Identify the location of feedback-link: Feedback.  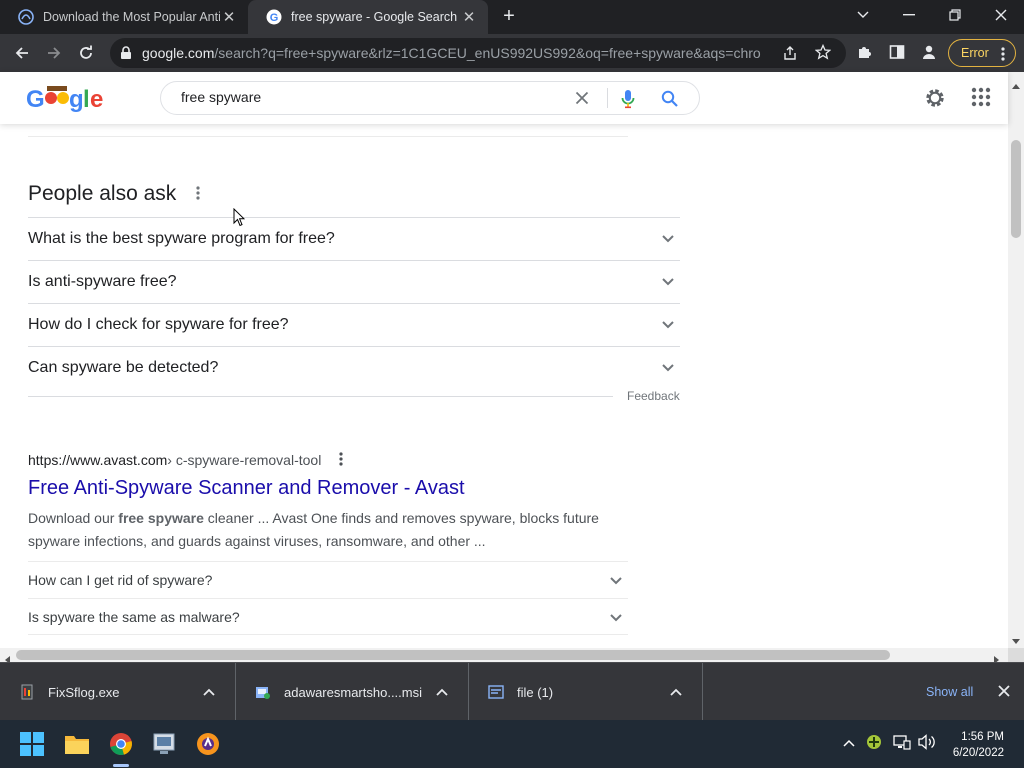
(653, 396).